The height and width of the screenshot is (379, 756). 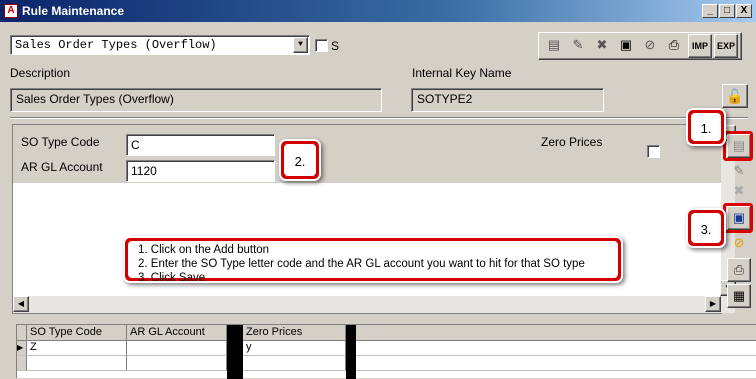 I want to click on divider, so click(x=379, y=118).